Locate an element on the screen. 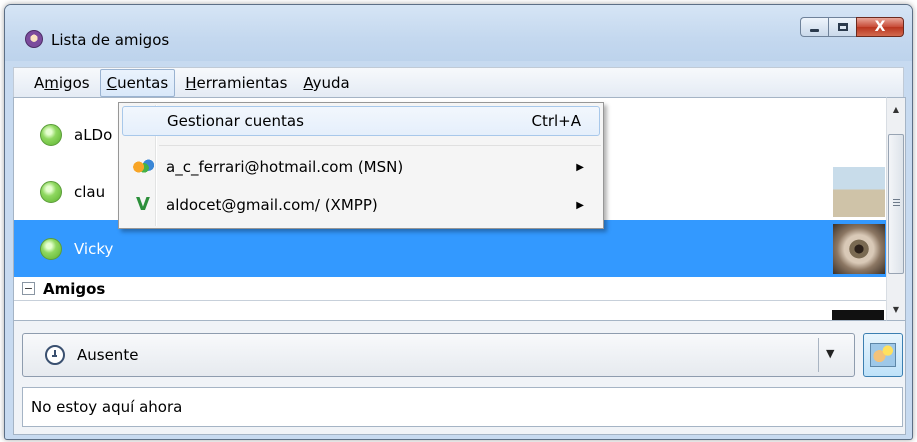  scroll-down-icon: ▼ is located at coordinates (896, 309).